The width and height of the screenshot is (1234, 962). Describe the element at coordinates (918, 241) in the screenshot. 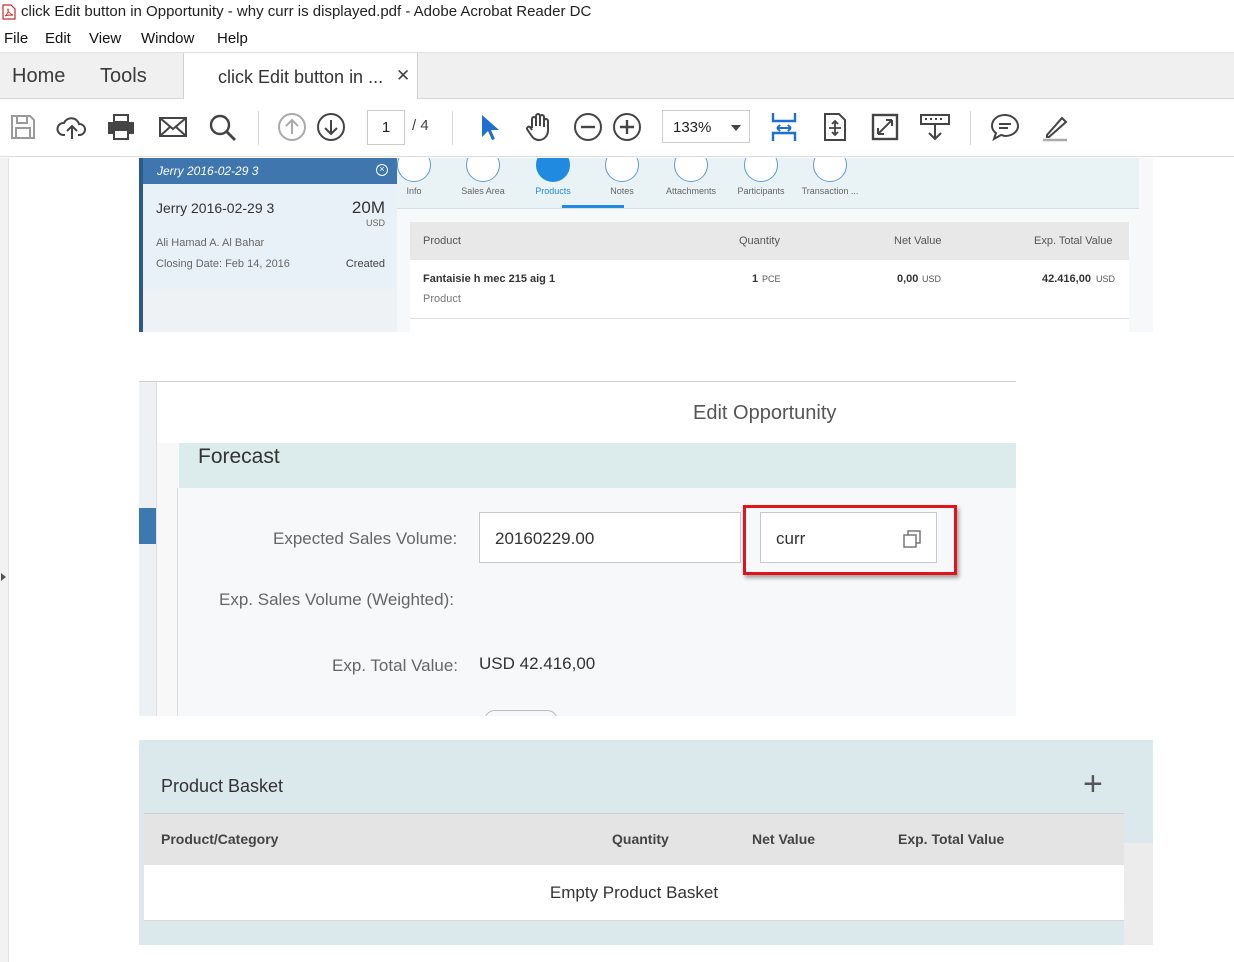

I see `column-header-net-value: Net Value` at that location.